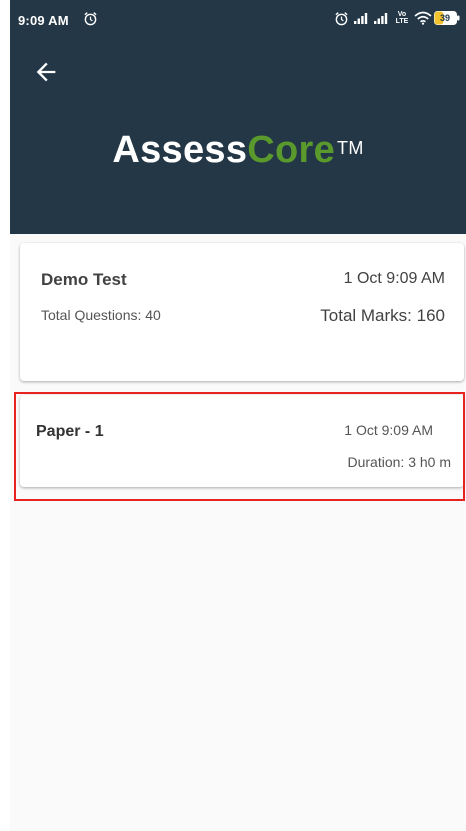 The width and height of the screenshot is (466, 831). I want to click on paper-card: Paper - 1 1 Oct 9:09 AM Duration: 3 h0 m, so click(242, 441).